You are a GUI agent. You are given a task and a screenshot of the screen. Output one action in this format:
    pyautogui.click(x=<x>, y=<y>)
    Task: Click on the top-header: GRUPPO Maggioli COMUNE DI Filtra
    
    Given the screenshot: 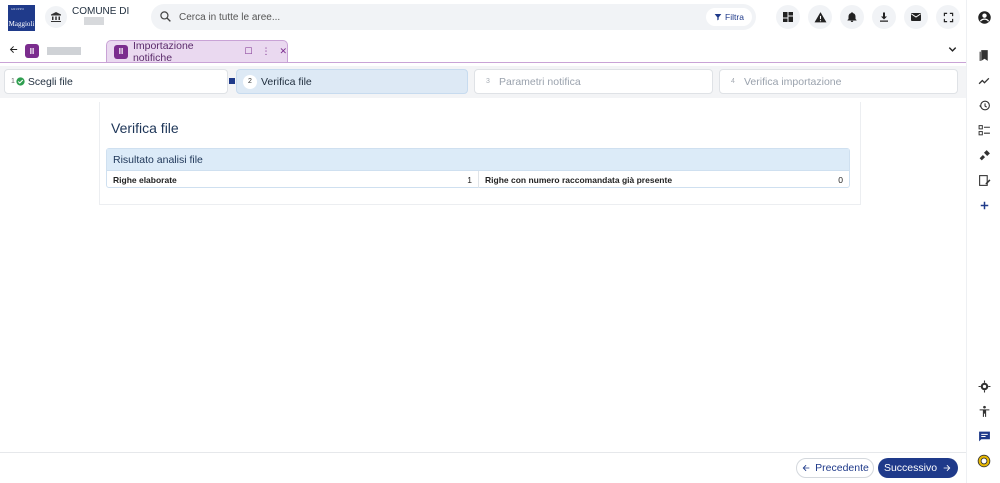 What is the action you would take?
    pyautogui.click(x=483, y=18)
    